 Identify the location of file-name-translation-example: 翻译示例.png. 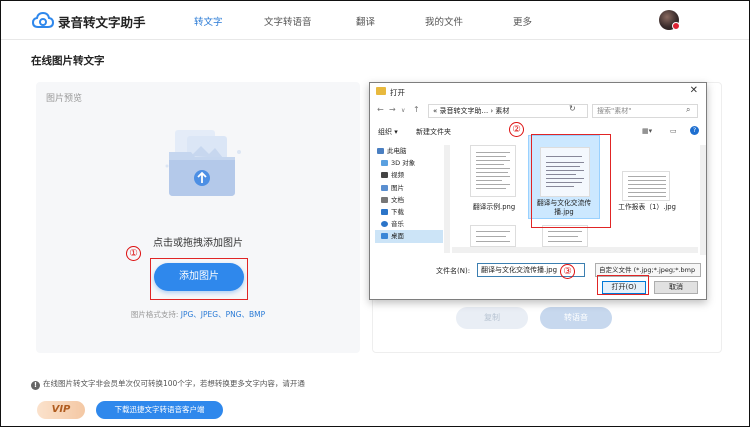
(494, 206).